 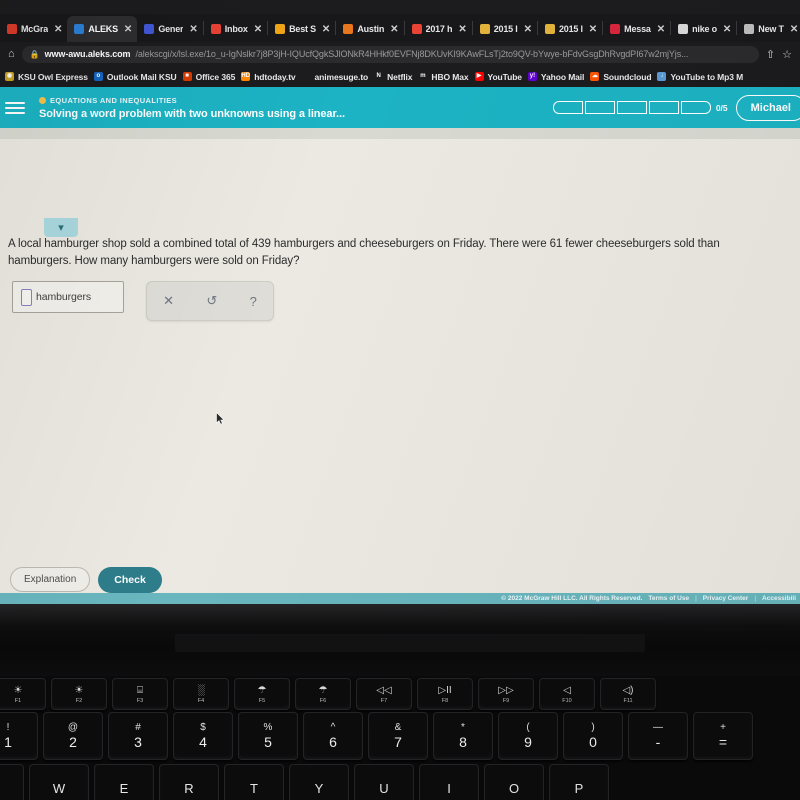 What do you see at coordinates (770, 54) in the screenshot?
I see `share-icon: ⇧` at bounding box center [770, 54].